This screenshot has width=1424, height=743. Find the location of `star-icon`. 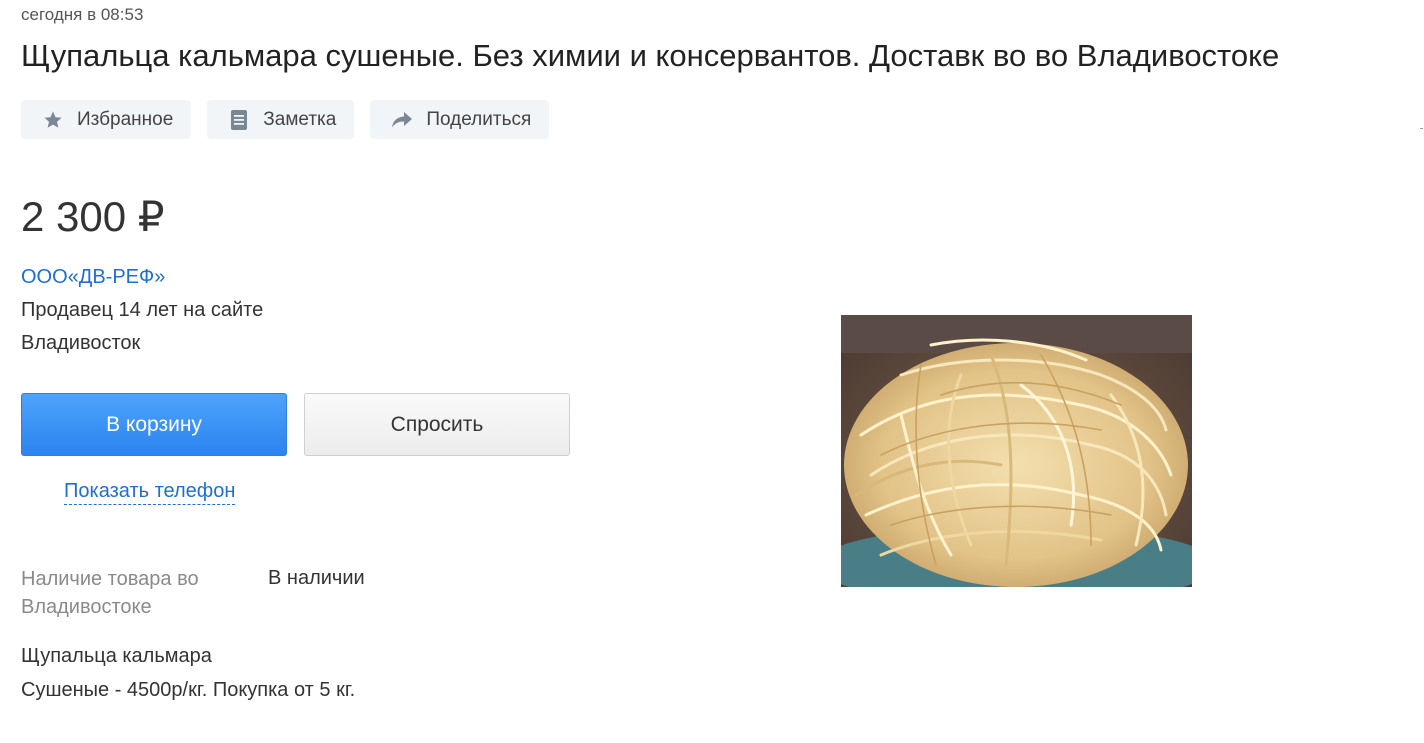

star-icon is located at coordinates (53, 120).